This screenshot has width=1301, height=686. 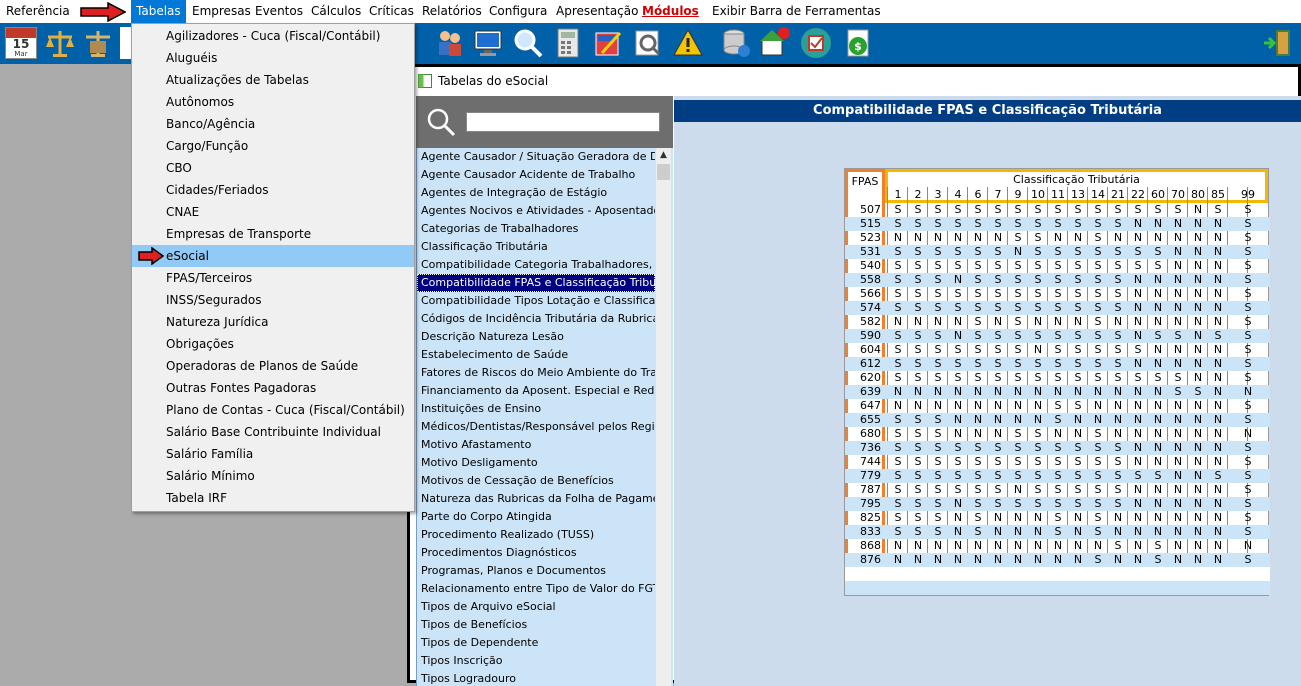 What do you see at coordinates (21, 43) in the screenshot?
I see `calendar-icon: 15 Mar` at bounding box center [21, 43].